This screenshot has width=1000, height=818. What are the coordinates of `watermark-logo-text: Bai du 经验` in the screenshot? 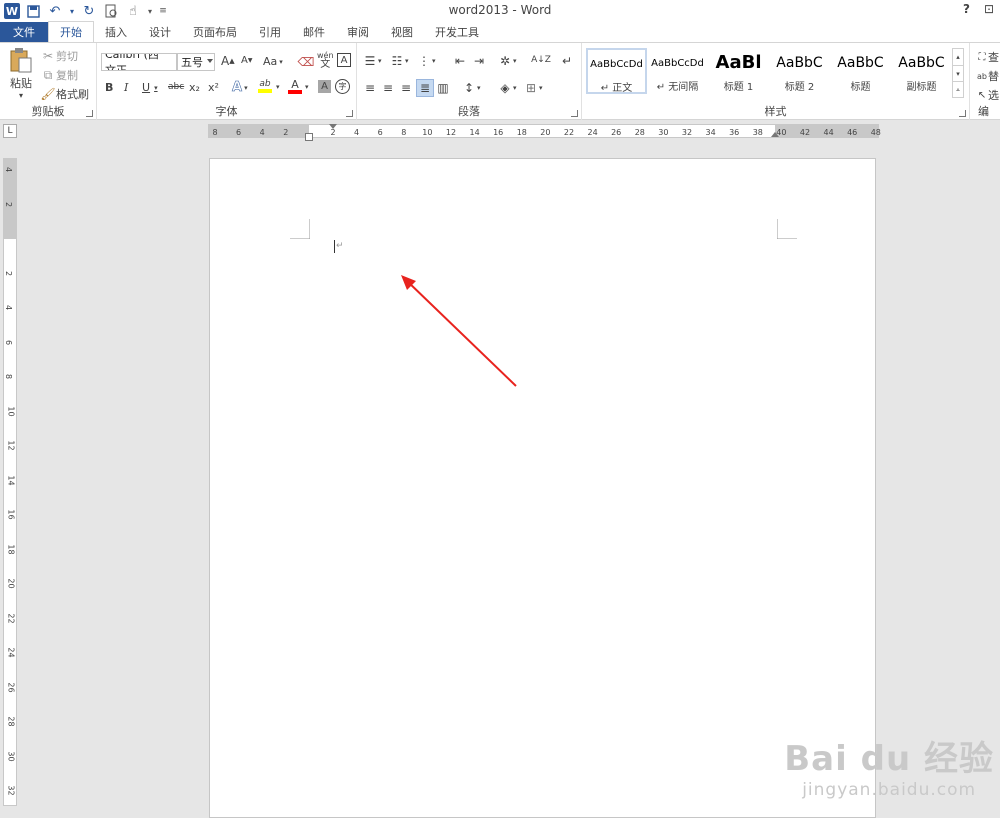 It's located at (889, 755).